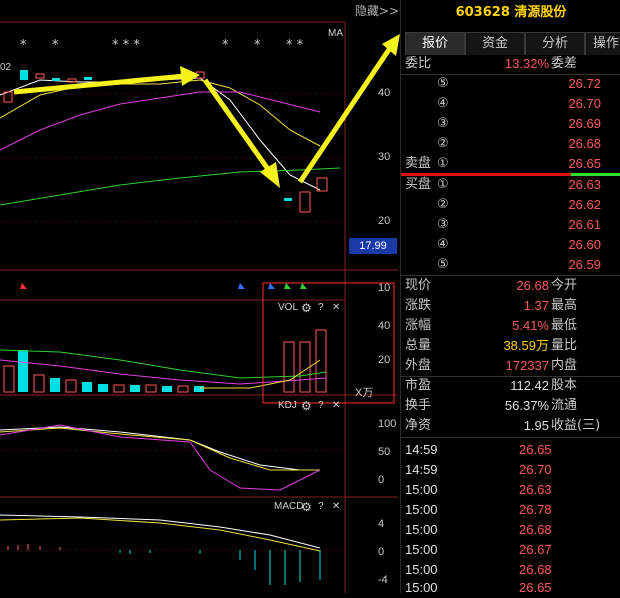 The width and height of the screenshot is (620, 598). What do you see at coordinates (381, 524) in the screenshot?
I see `macd-axis-label: 4` at bounding box center [381, 524].